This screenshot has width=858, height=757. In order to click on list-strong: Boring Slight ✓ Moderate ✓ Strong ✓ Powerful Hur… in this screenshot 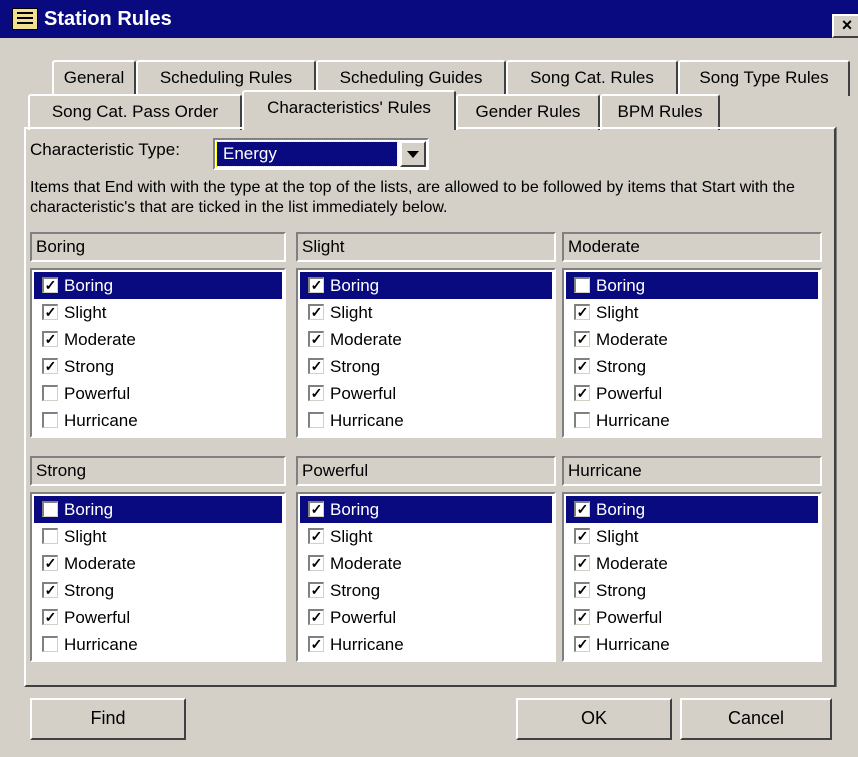, I will do `click(158, 577)`.